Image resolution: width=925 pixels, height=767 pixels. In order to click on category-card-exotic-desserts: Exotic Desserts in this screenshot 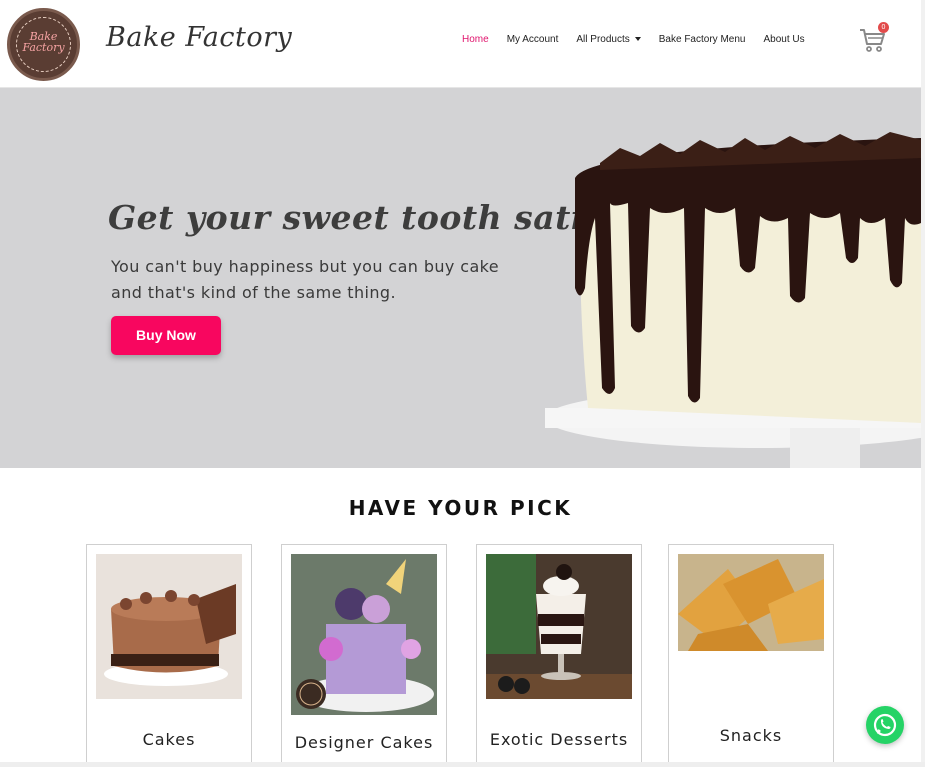, I will do `click(559, 655)`.